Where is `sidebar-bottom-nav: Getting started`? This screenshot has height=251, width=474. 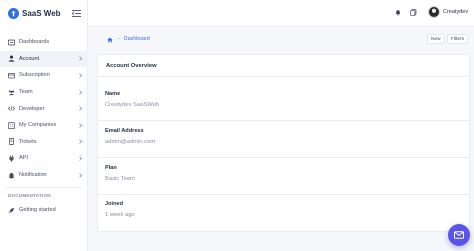 sidebar-bottom-nav: Getting started is located at coordinates (44, 210).